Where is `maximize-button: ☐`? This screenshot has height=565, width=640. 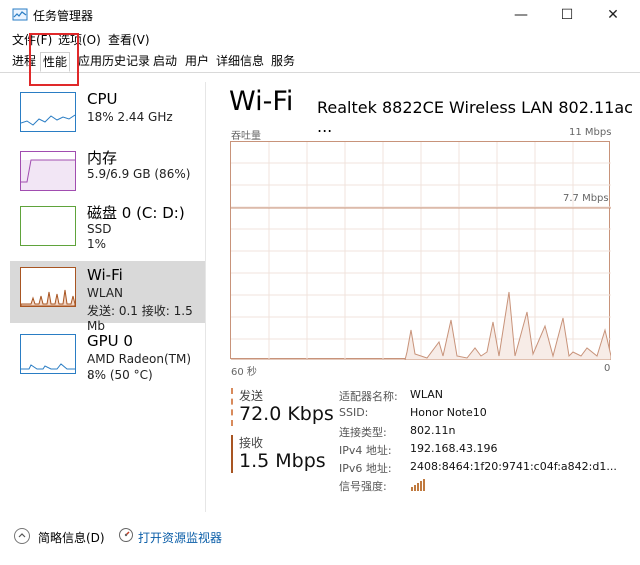
maximize-button: ☐ is located at coordinates (567, 15).